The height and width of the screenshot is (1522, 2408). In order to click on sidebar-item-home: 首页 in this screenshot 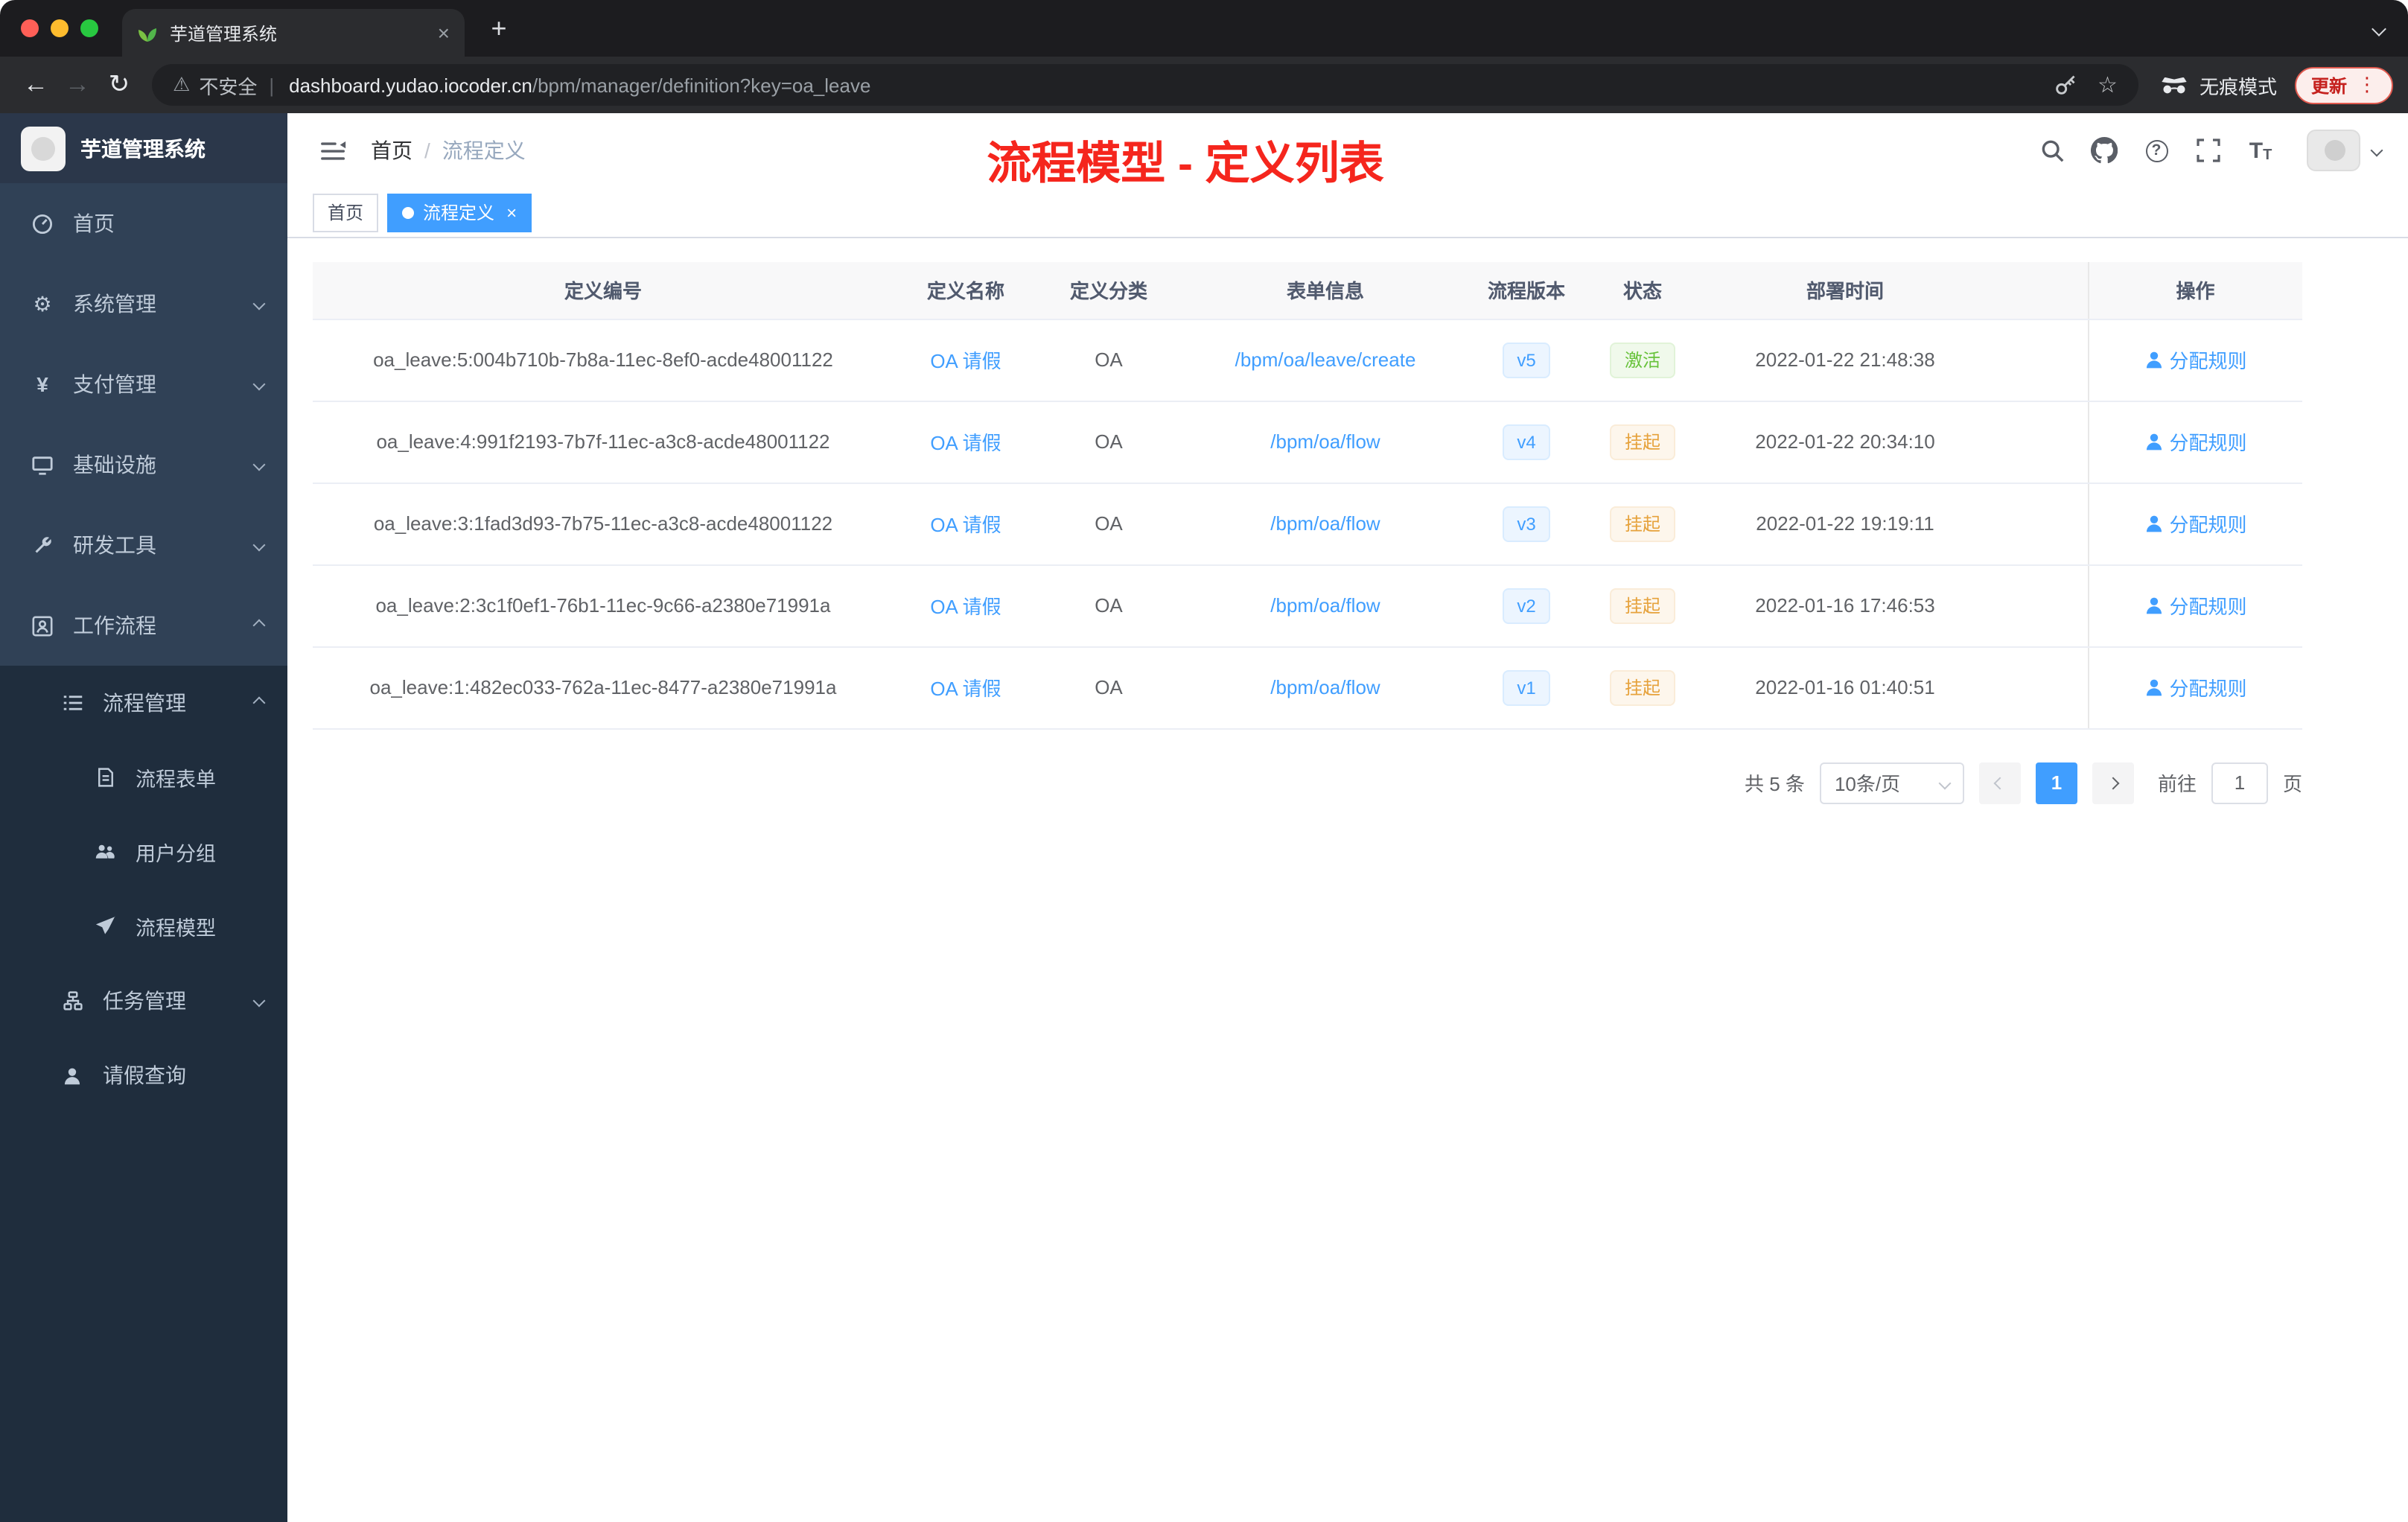, I will do `click(143, 223)`.